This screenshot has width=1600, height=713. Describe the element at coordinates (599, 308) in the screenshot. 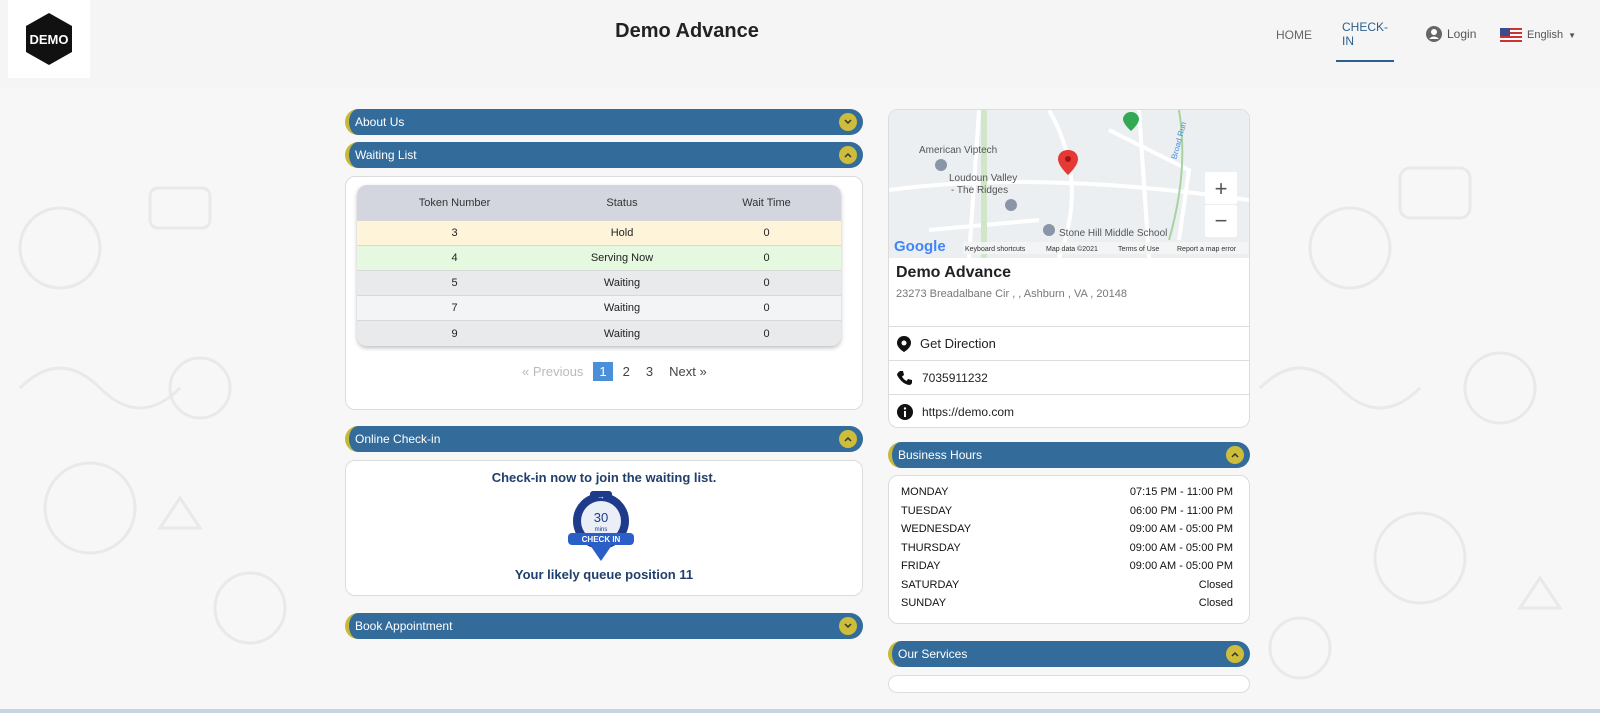

I see `table-row: 7 Waiting 0` at that location.